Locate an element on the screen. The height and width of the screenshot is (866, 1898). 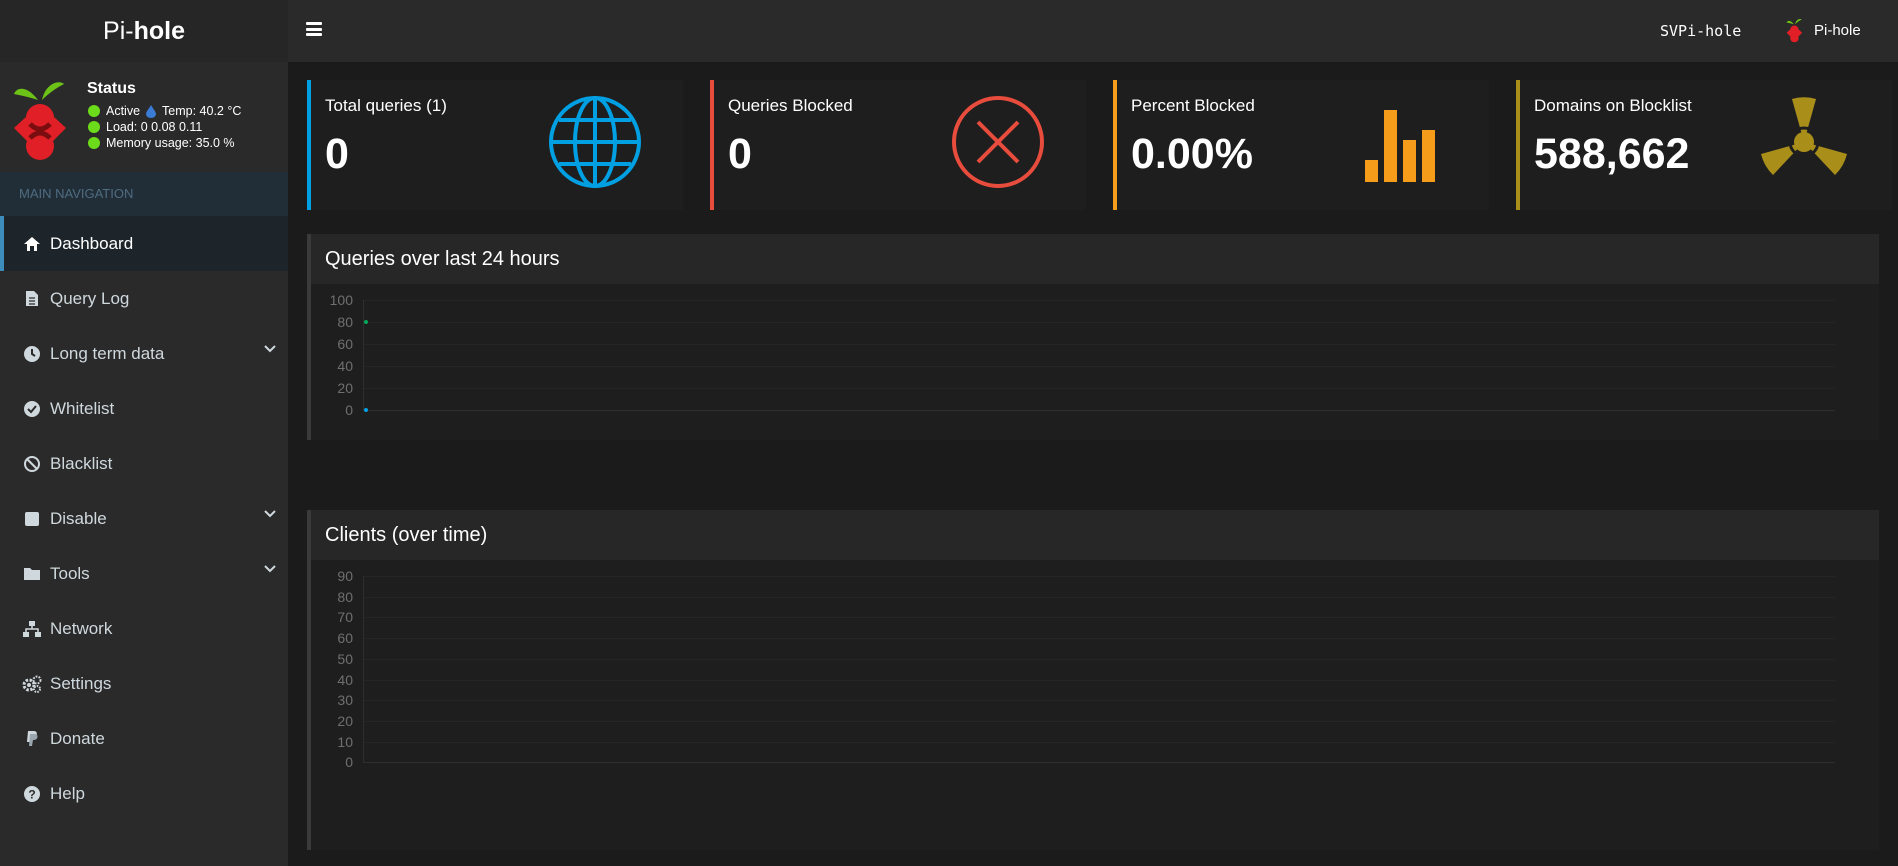
sidebar-item-label: Disable is located at coordinates (78, 518).